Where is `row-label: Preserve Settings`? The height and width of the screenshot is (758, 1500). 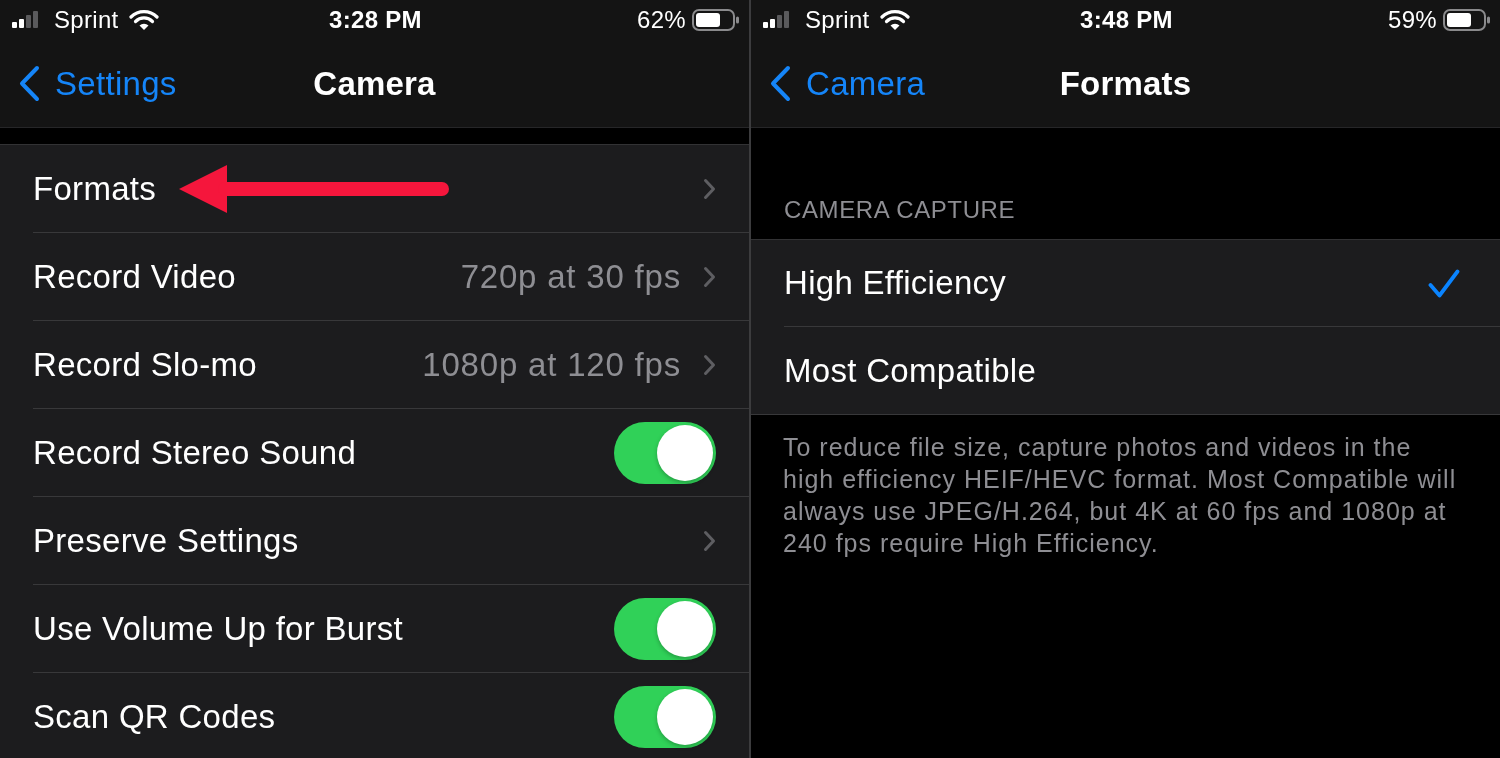 row-label: Preserve Settings is located at coordinates (166, 540).